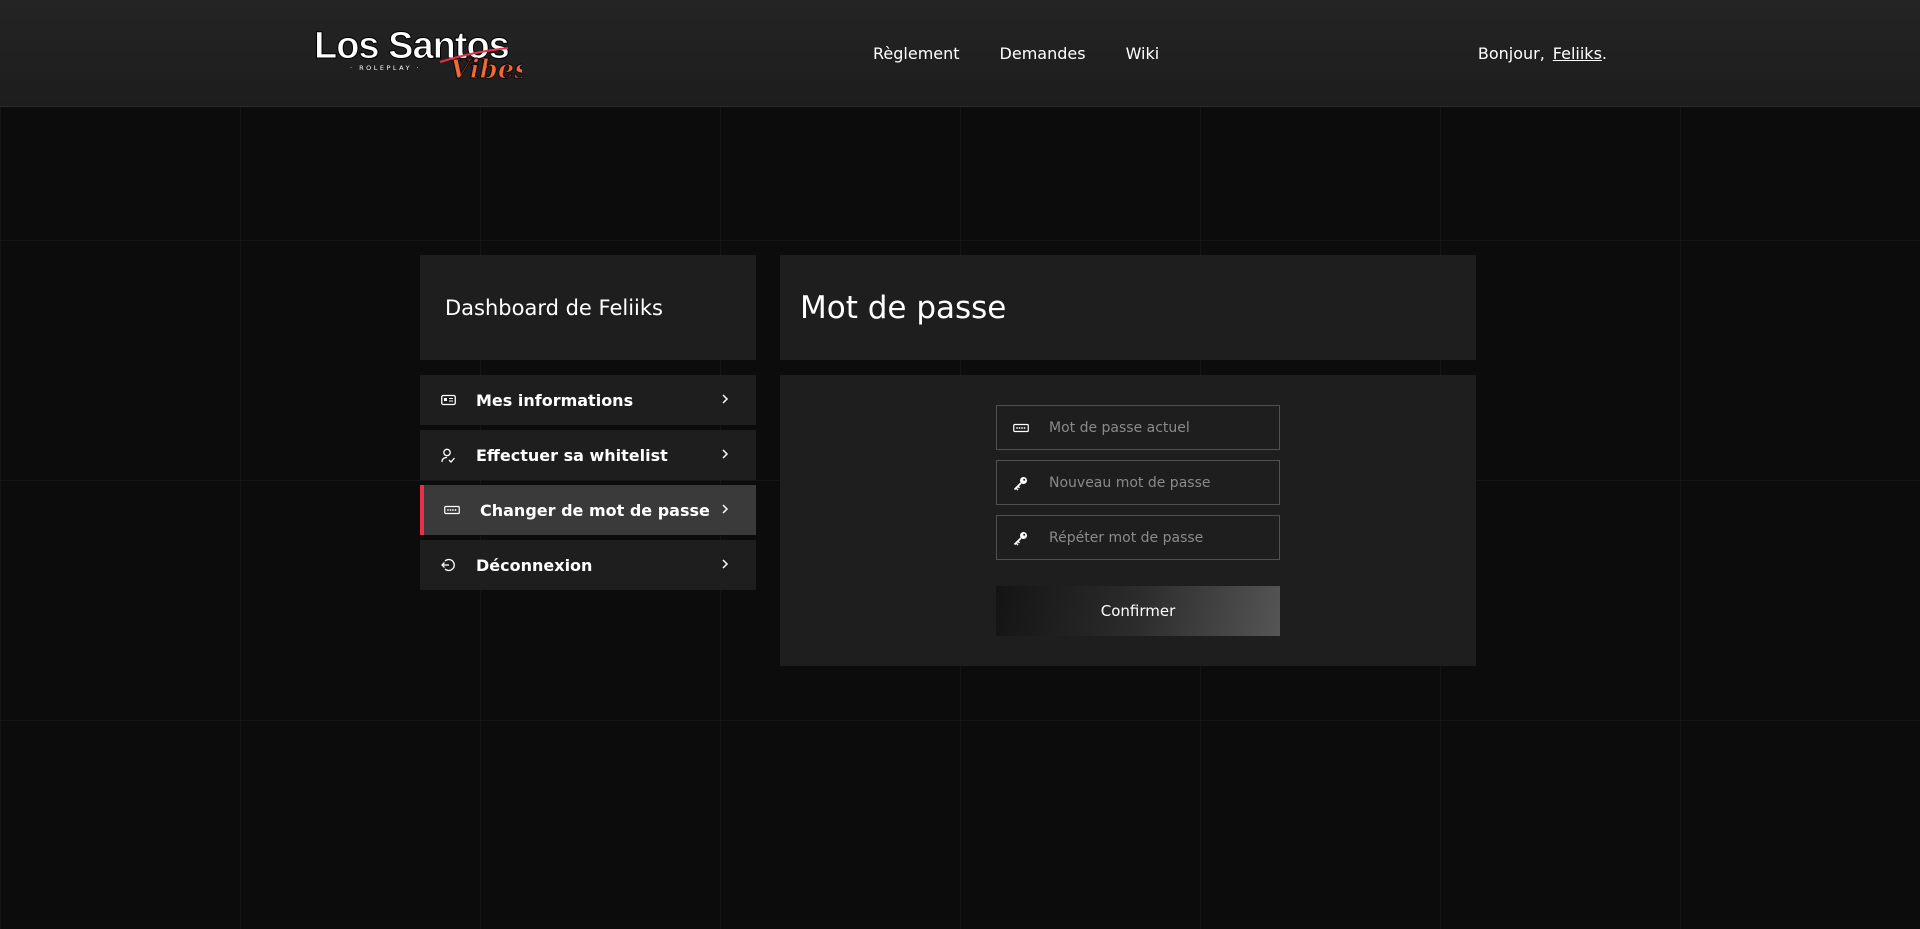 The image size is (1920, 929). Describe the element at coordinates (448, 565) in the screenshot. I see `logout-icon` at that location.